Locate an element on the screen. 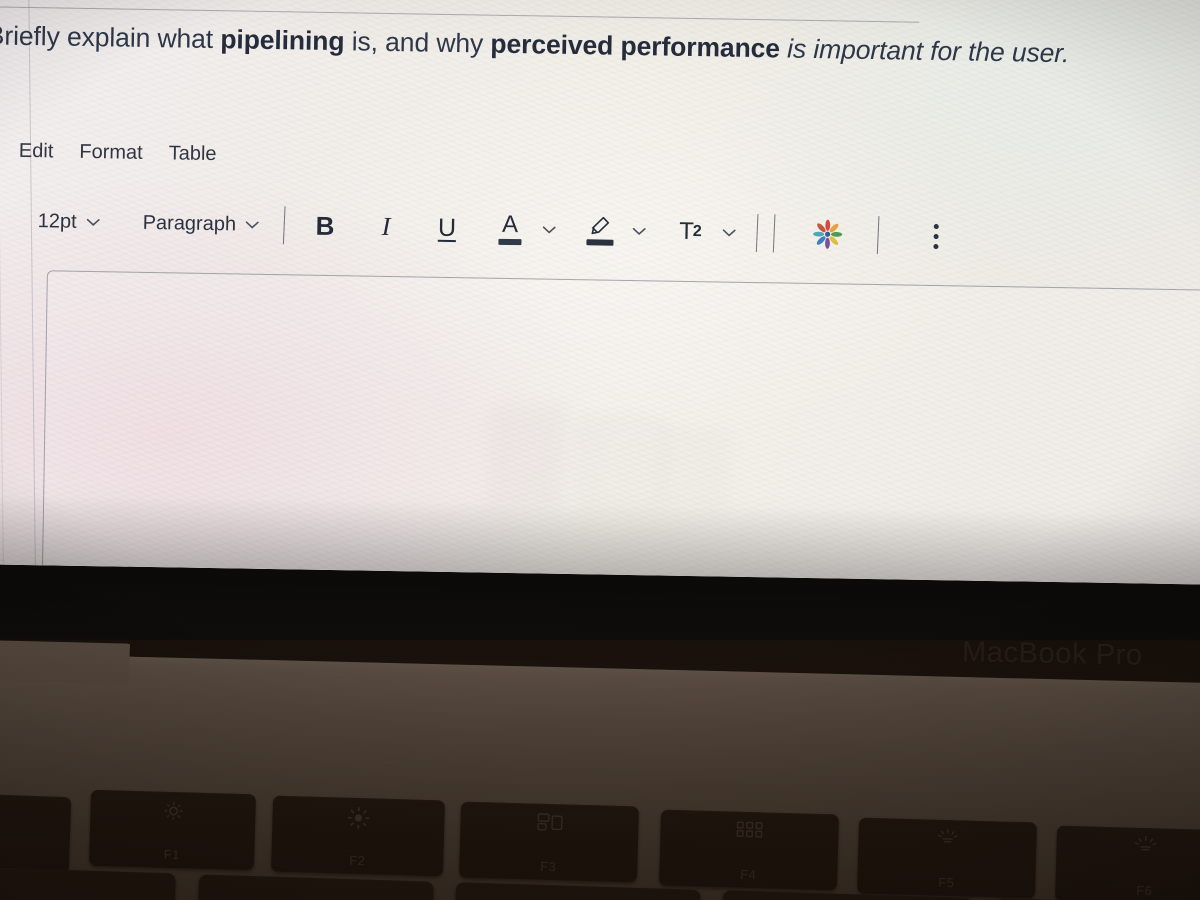  text-color-swatch is located at coordinates (510, 242).